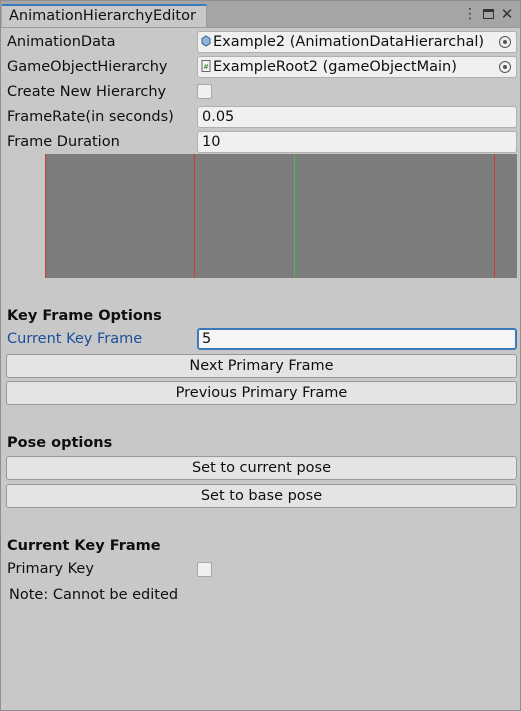 The width and height of the screenshot is (521, 711). What do you see at coordinates (87, 67) in the screenshot?
I see `gameobject-hierarchy-label: GameObjectHierarchy` at bounding box center [87, 67].